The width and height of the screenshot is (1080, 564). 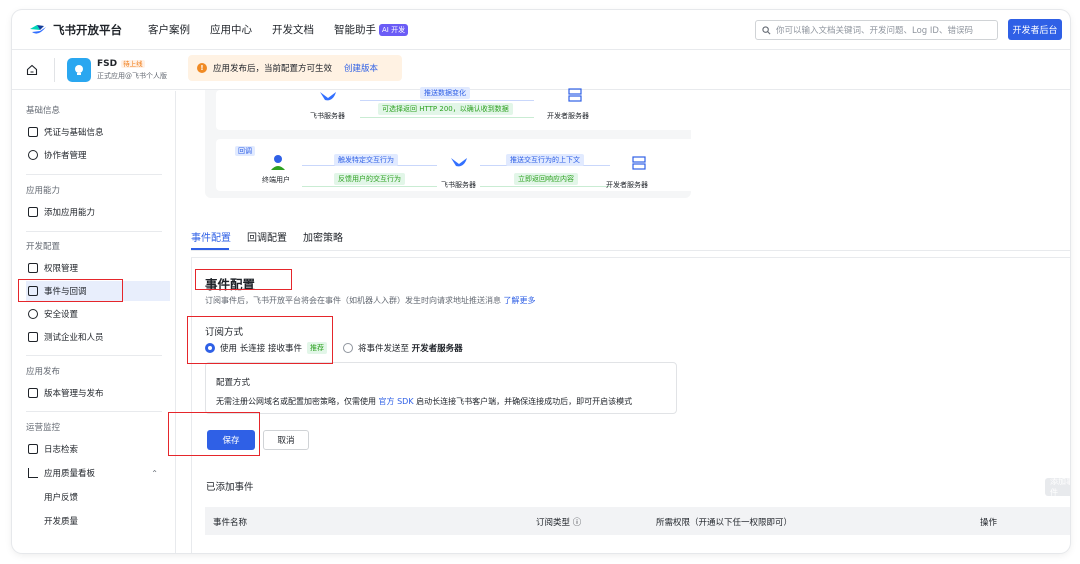 I want to click on tab-callback-config: 回调配置, so click(x=267, y=236).